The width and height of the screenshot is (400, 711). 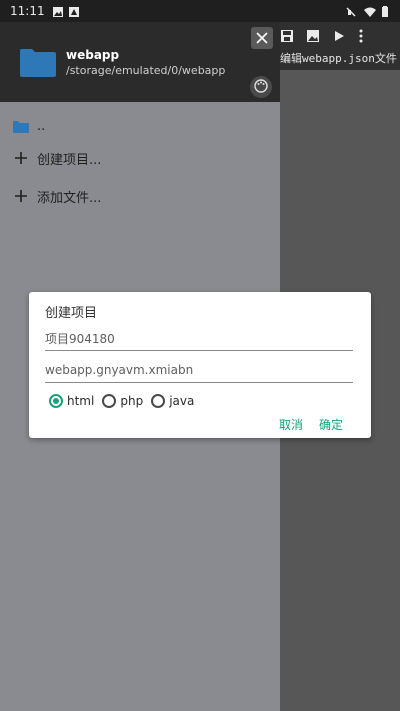 What do you see at coordinates (340, 46) in the screenshot?
I see `app-toolbar: 编辑webapp.json文件` at bounding box center [340, 46].